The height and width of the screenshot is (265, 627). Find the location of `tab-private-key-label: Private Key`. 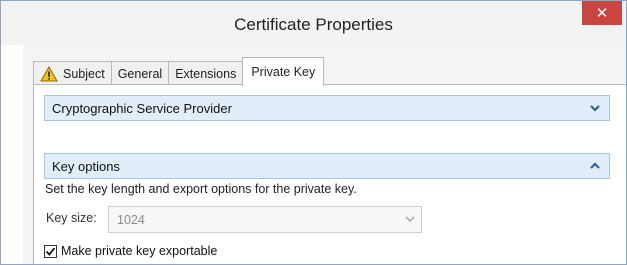

tab-private-key-label: Private Key is located at coordinates (283, 72).